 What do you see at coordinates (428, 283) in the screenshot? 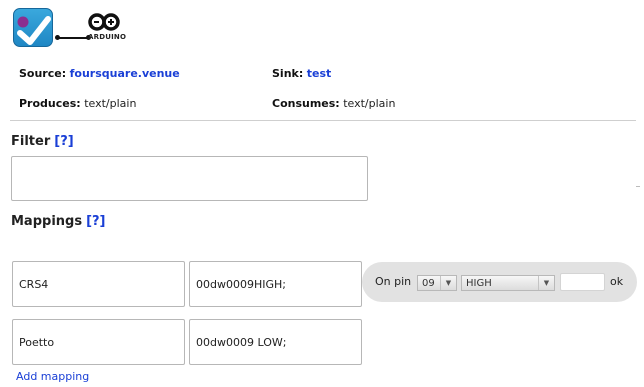
I see `pin-select-value: 09` at bounding box center [428, 283].